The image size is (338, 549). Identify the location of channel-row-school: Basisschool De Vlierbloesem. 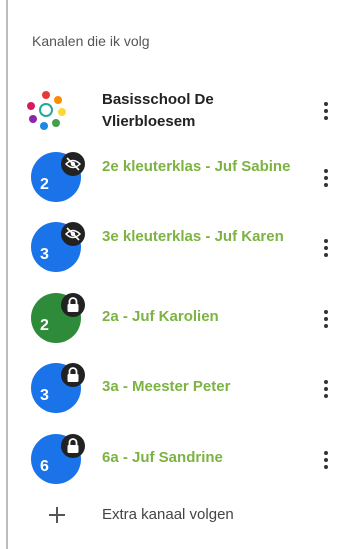
(179, 109).